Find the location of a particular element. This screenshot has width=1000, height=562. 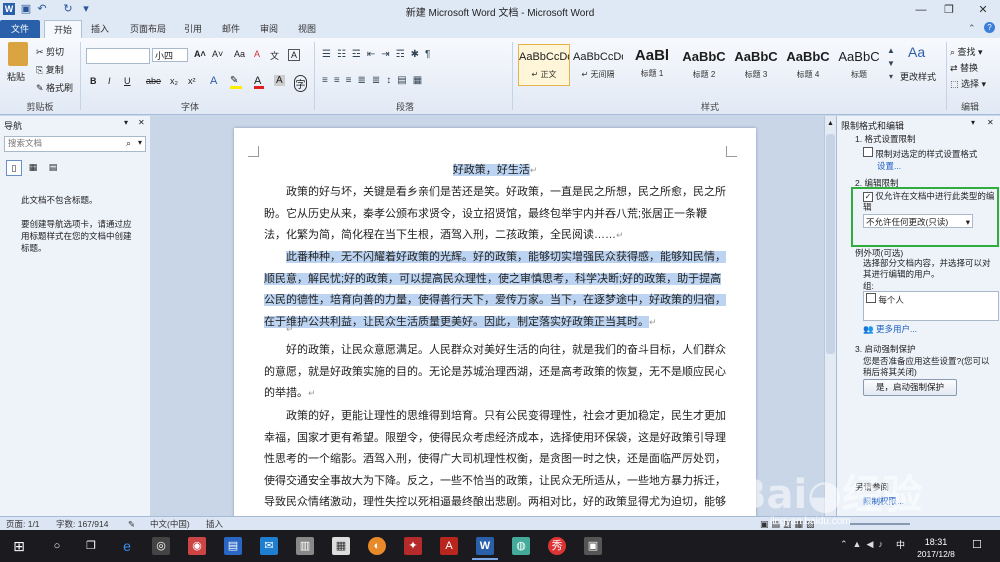

replace-button: ⇄ 替换 is located at coordinates (964, 67).